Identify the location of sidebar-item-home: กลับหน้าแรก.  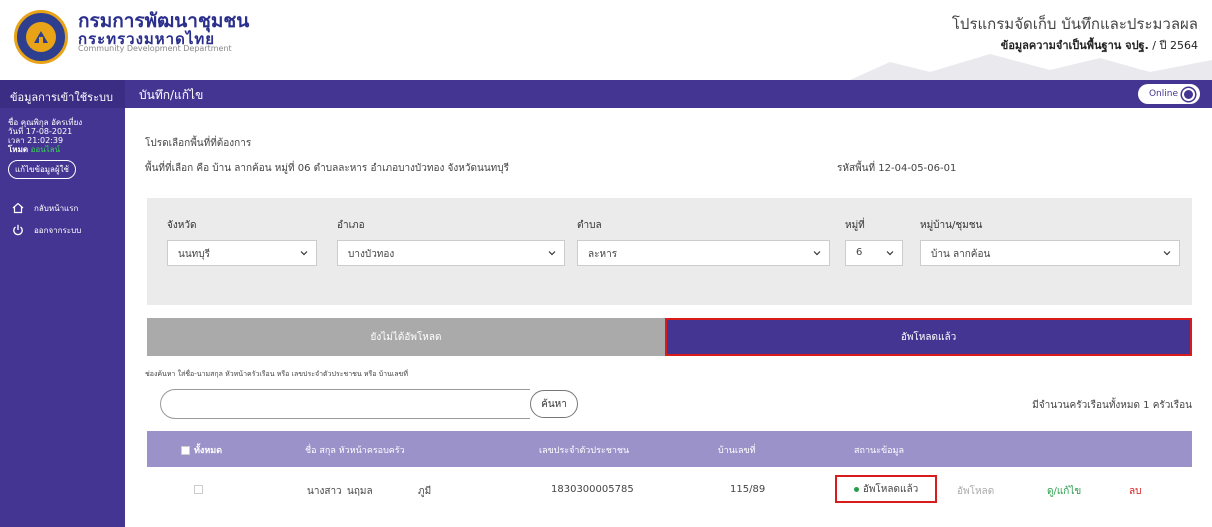
(62, 208).